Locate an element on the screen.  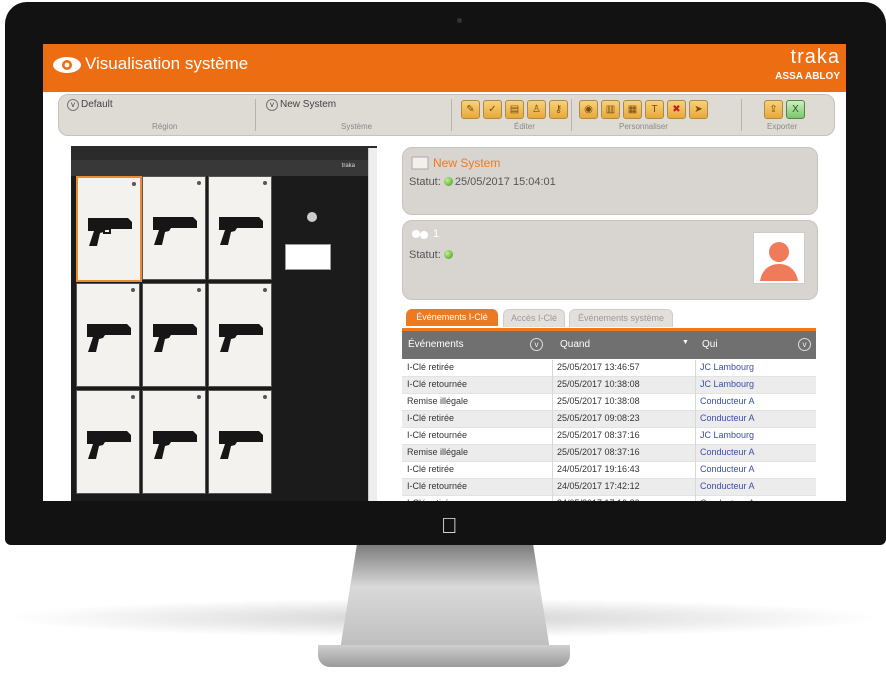
brand-sub: ASSA ABLOY is located at coordinates (807, 76).